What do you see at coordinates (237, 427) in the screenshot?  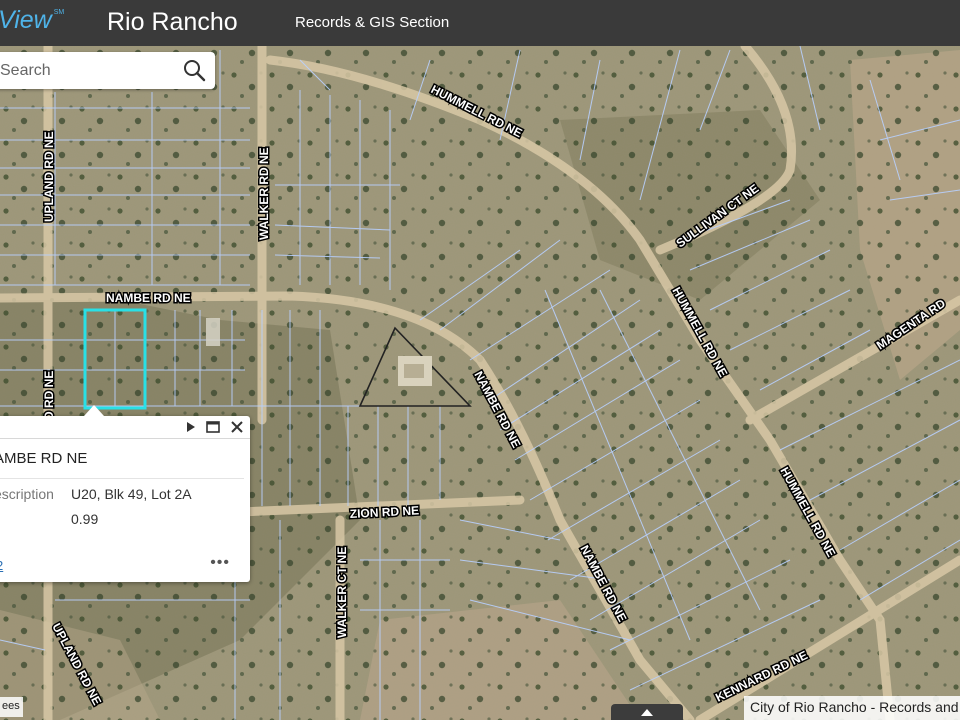 I see `close-icon` at bounding box center [237, 427].